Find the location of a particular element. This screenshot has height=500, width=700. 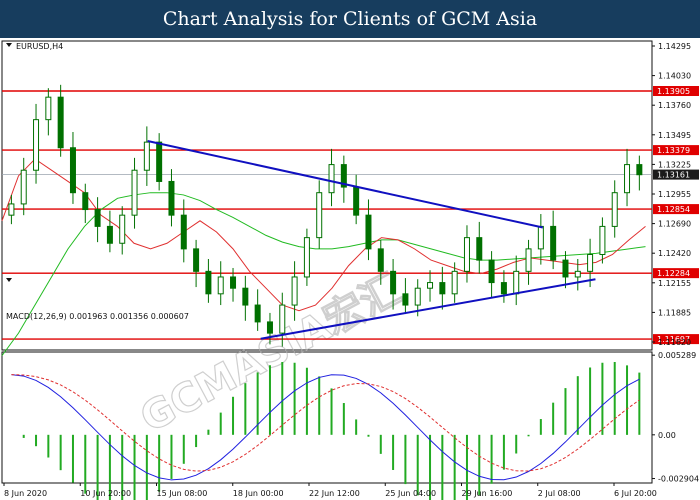

price-tick-label: 1.11620 is located at coordinates (674, 342).